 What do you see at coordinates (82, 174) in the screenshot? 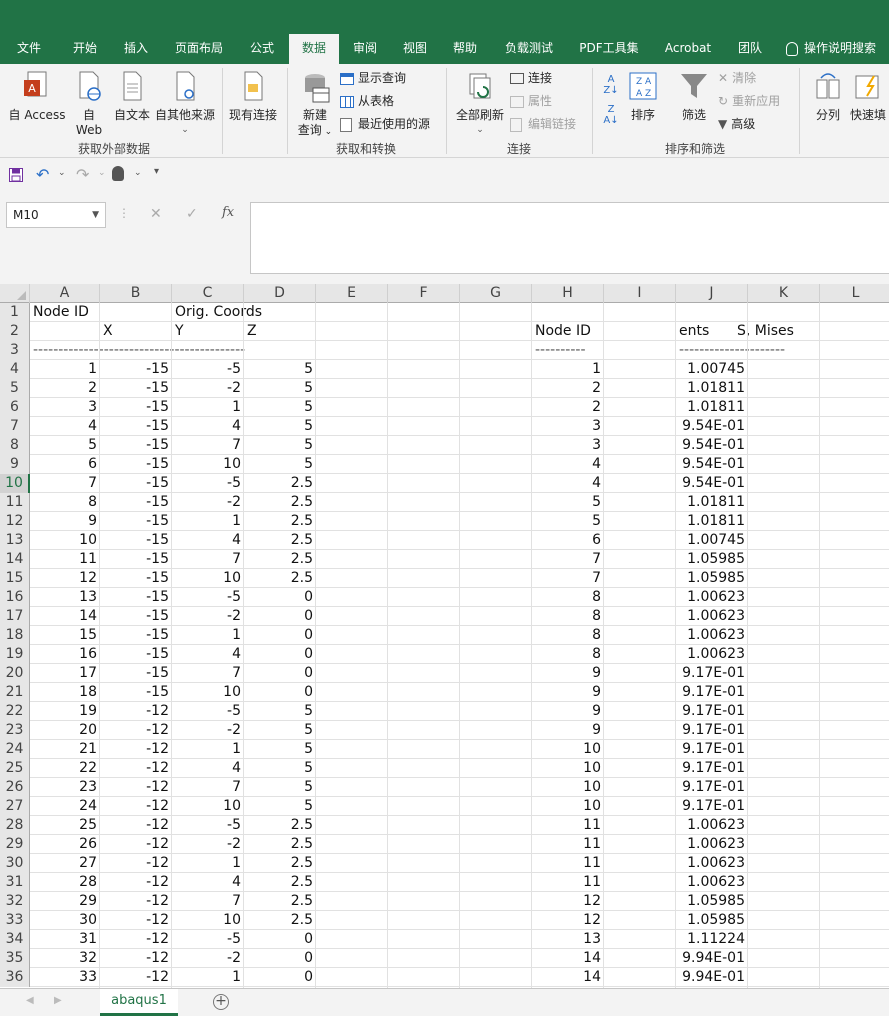
I see `redo-icon: ↷` at bounding box center [82, 174].